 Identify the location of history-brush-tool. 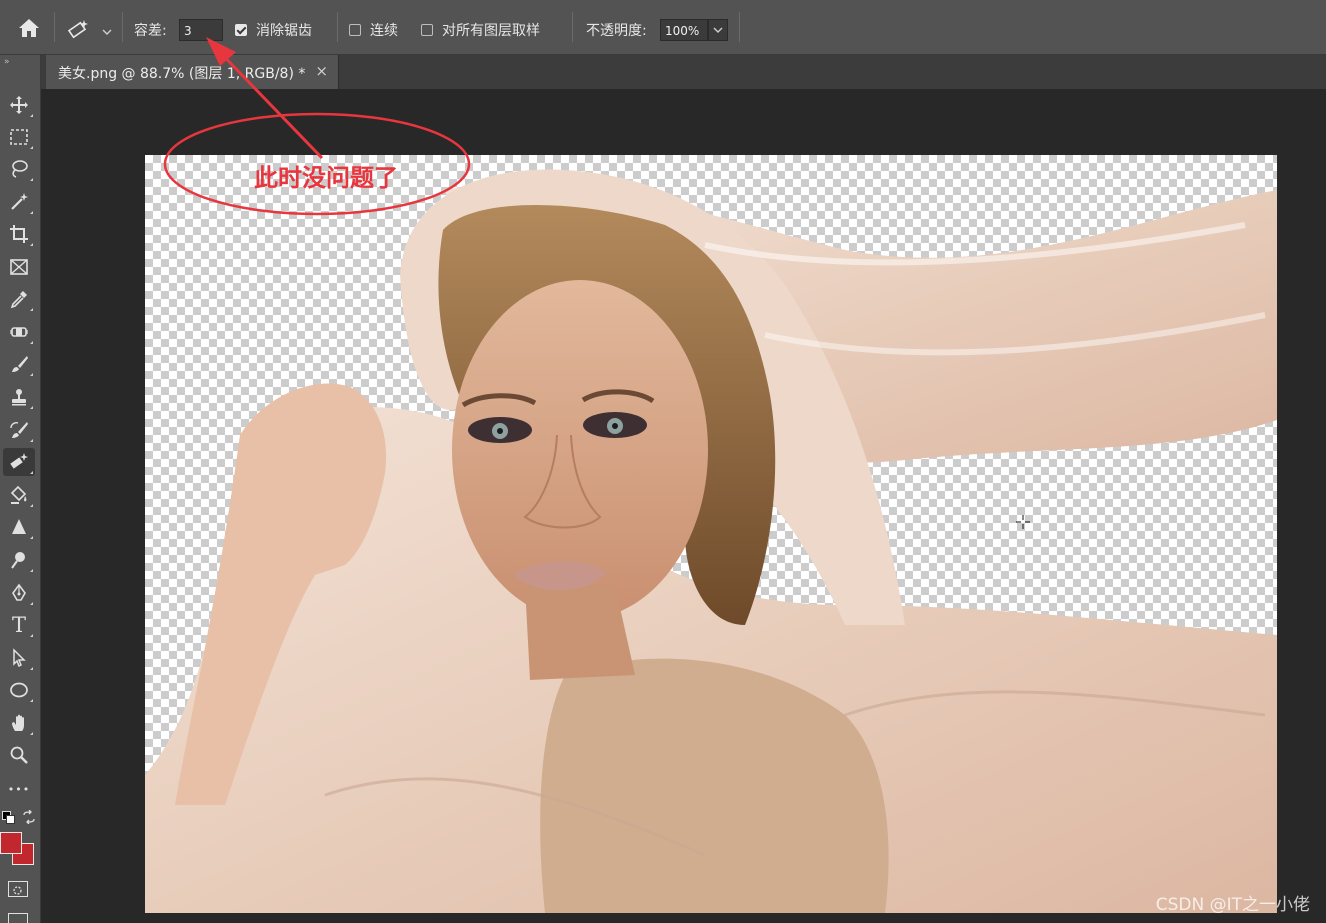
(19, 430).